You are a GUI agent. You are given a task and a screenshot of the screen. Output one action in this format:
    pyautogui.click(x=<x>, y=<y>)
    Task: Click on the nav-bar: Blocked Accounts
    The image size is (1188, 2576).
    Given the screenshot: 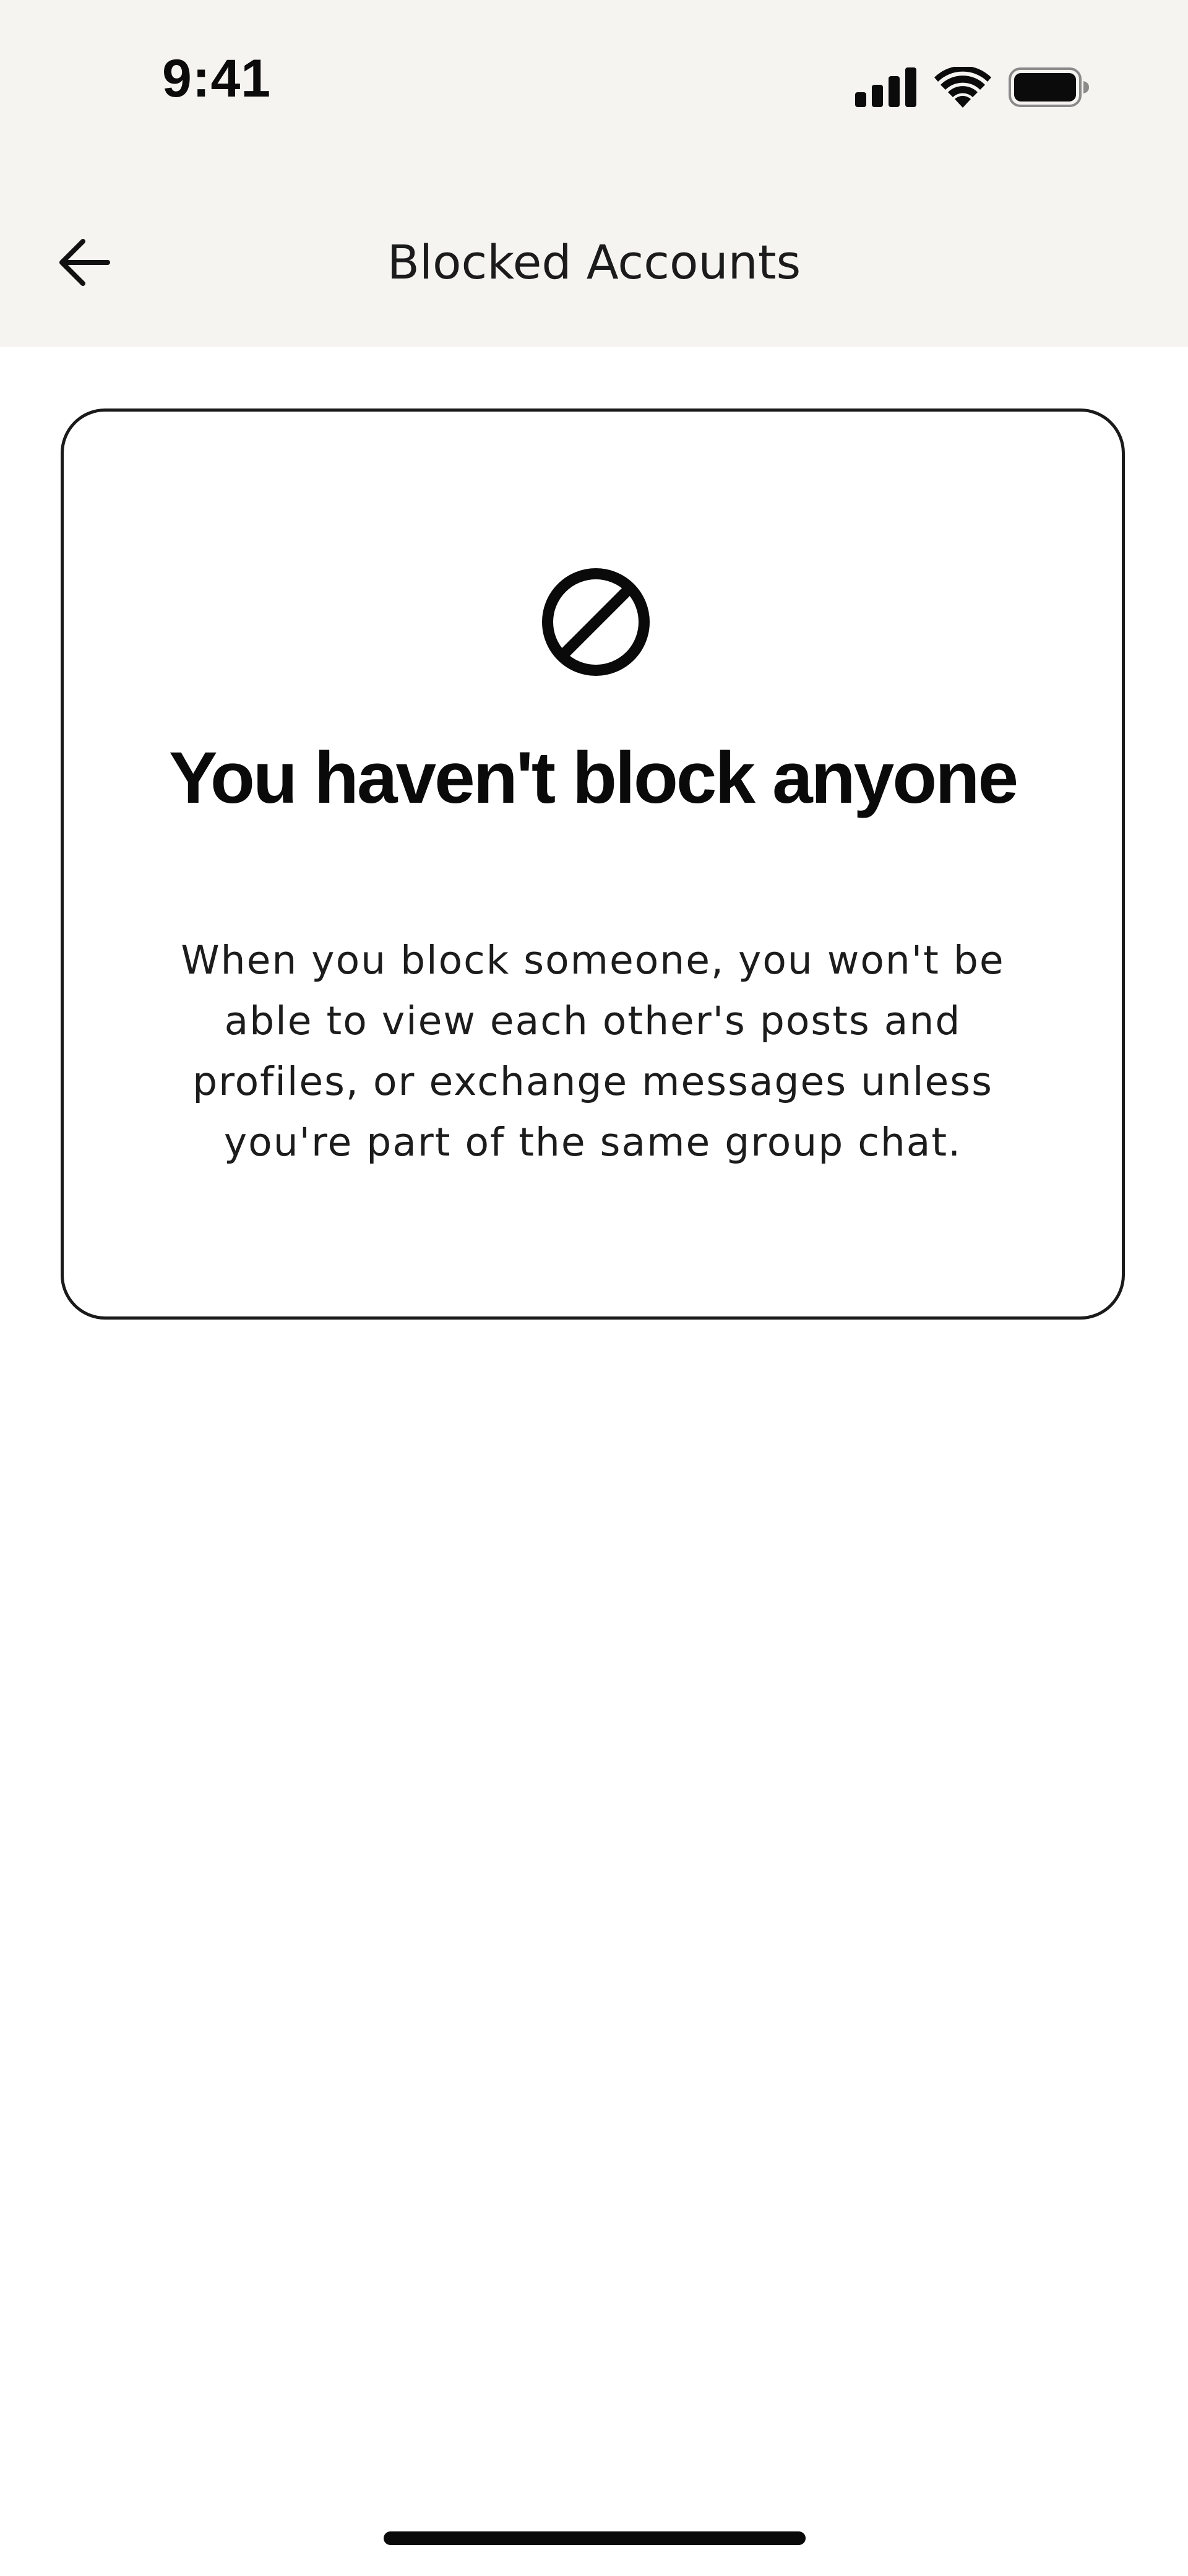 What is the action you would take?
    pyautogui.click(x=594, y=263)
    